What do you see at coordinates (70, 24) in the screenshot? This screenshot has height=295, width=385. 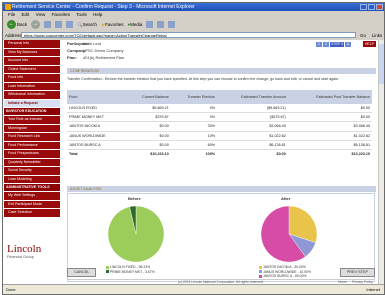 I see `home-icon` at bounding box center [70, 24].